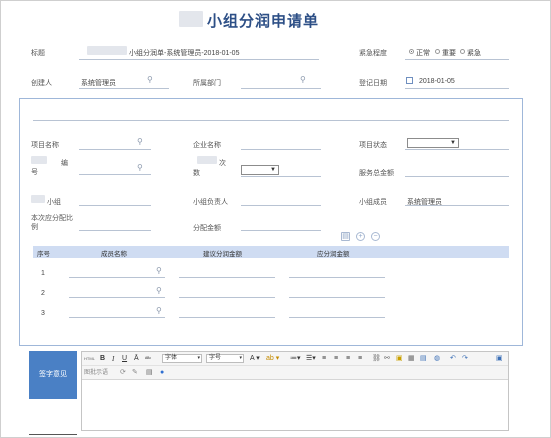  What do you see at coordinates (345, 236) in the screenshot?
I see `table-settings-icon: ▤` at bounding box center [345, 236].